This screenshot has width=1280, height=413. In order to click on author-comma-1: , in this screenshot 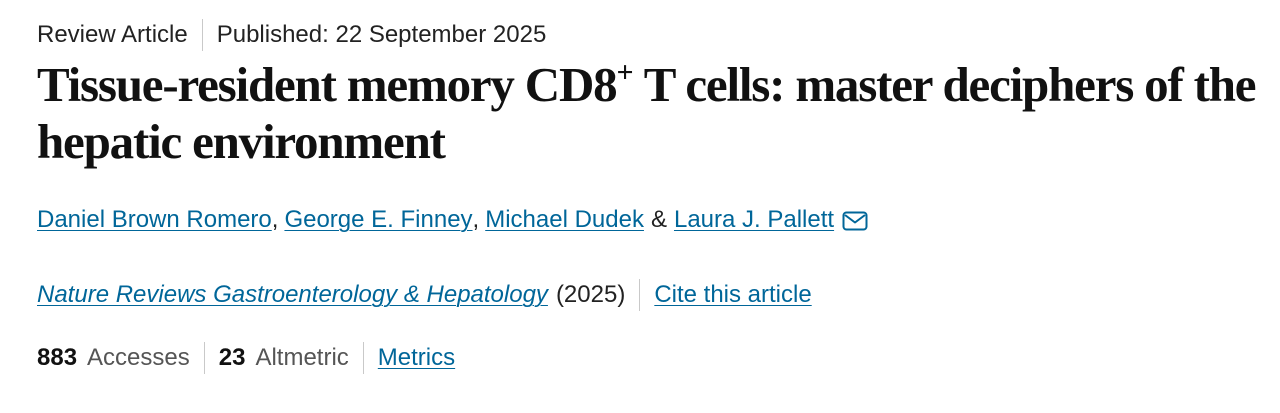, I will do `click(275, 219)`.